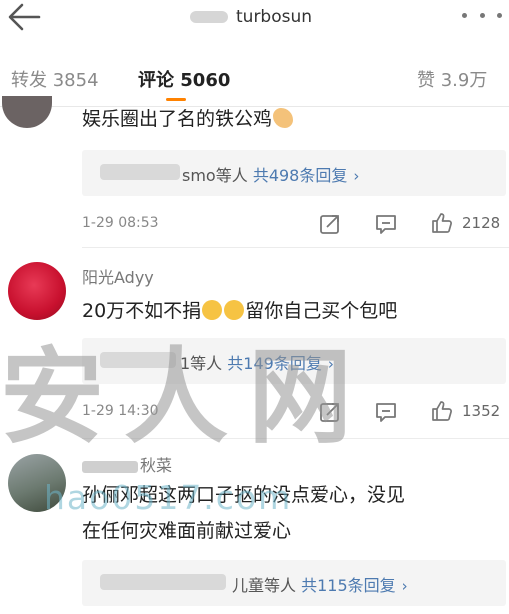 The width and height of the screenshot is (509, 614). Describe the element at coordinates (184, 79) in the screenshot. I see `tab-comment: 评论 5060` at that location.